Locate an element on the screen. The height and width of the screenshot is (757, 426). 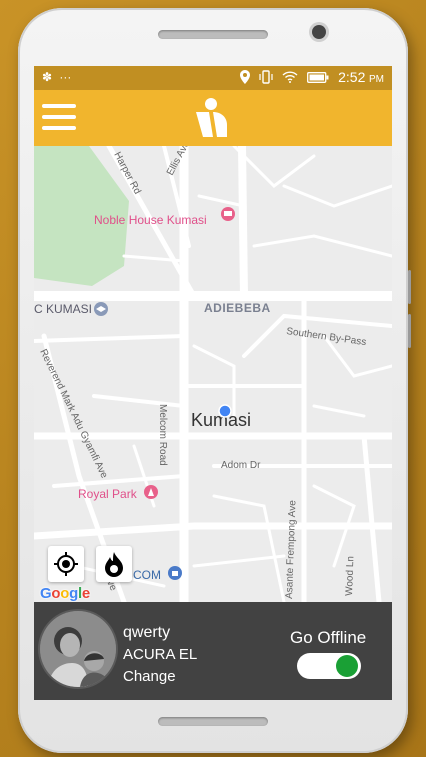
place-label-com: COM is located at coordinates (147, 575).